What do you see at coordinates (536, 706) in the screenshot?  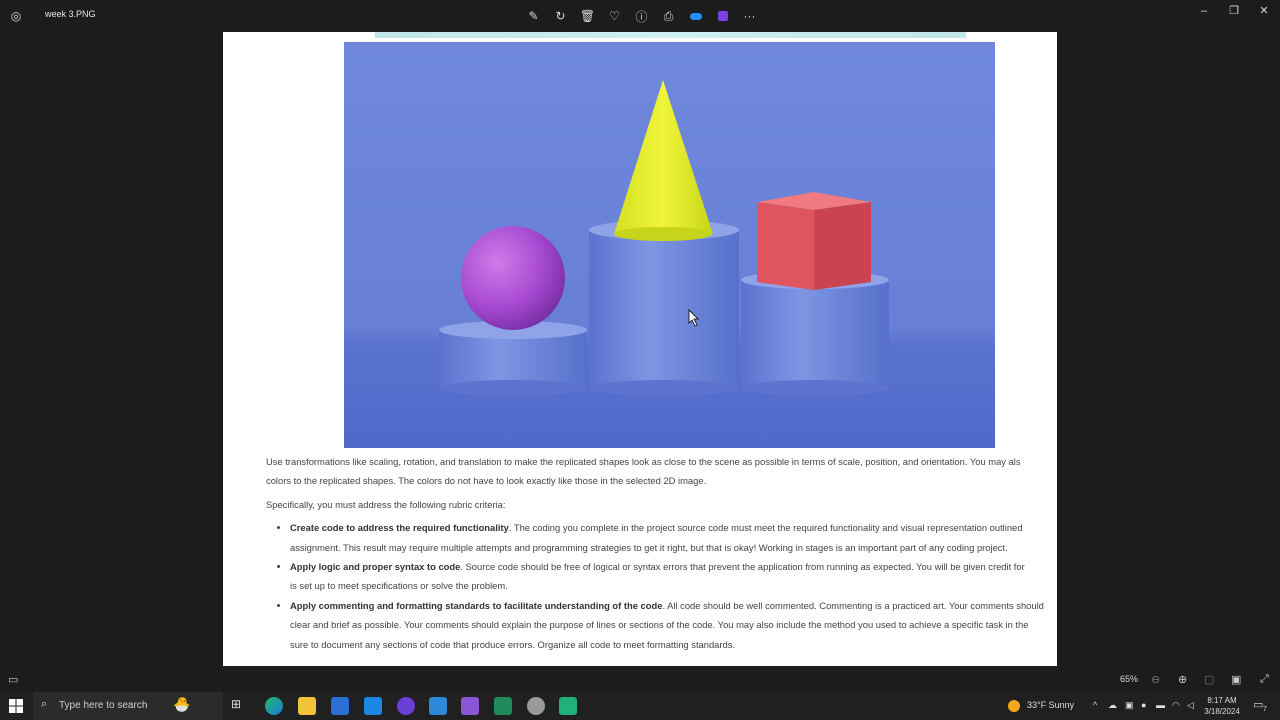 I see `settings-icon` at bounding box center [536, 706].